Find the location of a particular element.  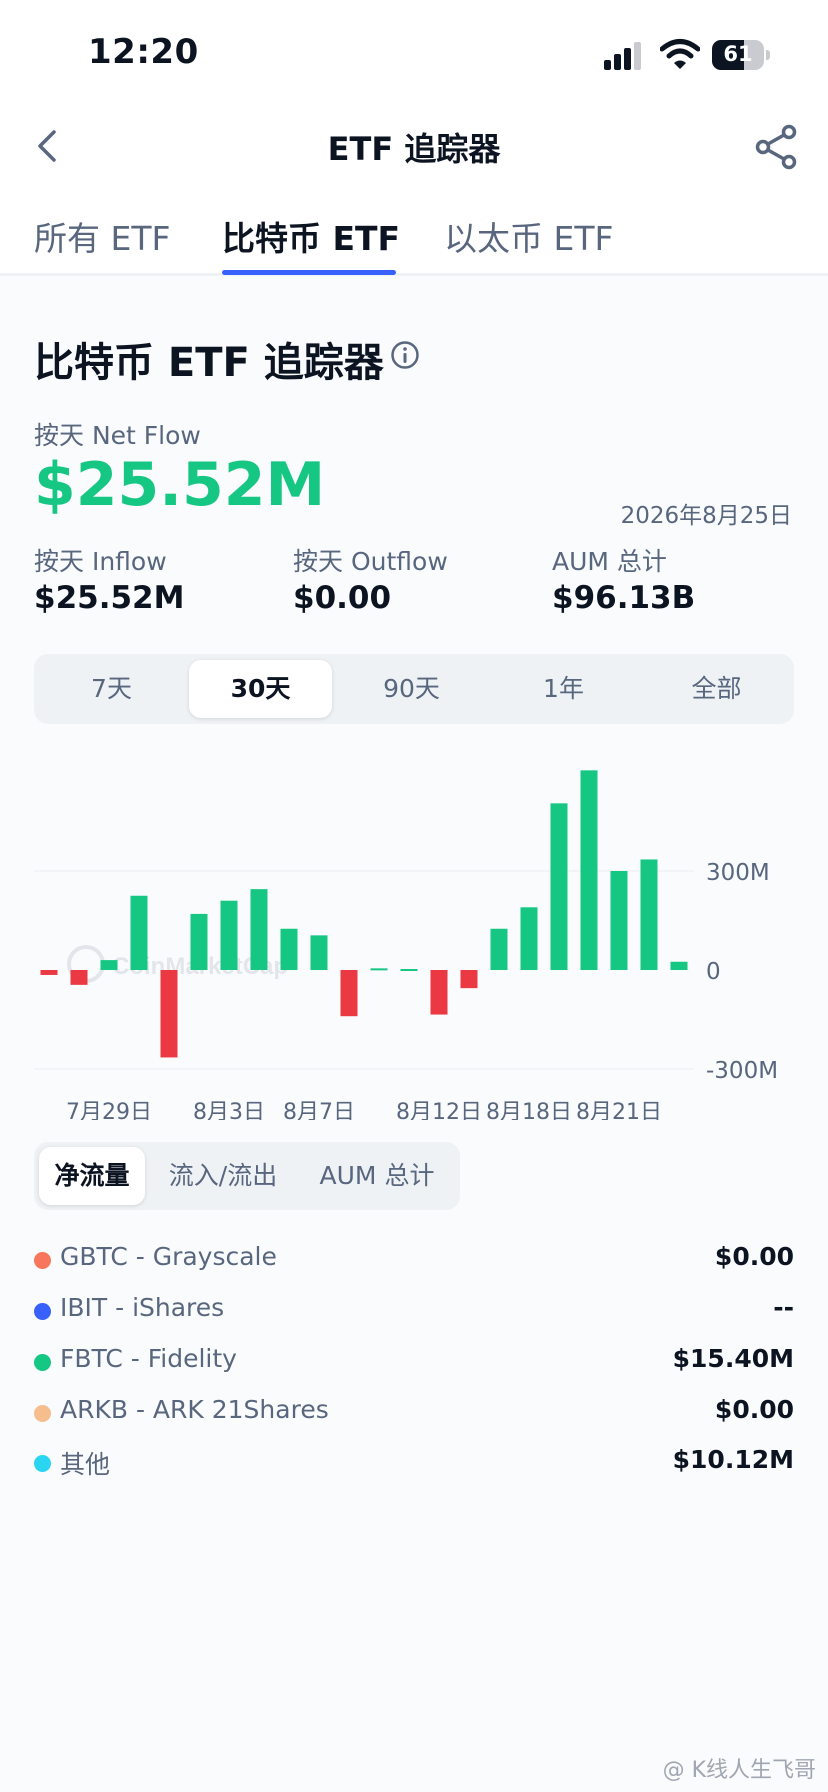

time-range-selector: 7天 30天 90天 1年 全部 is located at coordinates (414, 689).